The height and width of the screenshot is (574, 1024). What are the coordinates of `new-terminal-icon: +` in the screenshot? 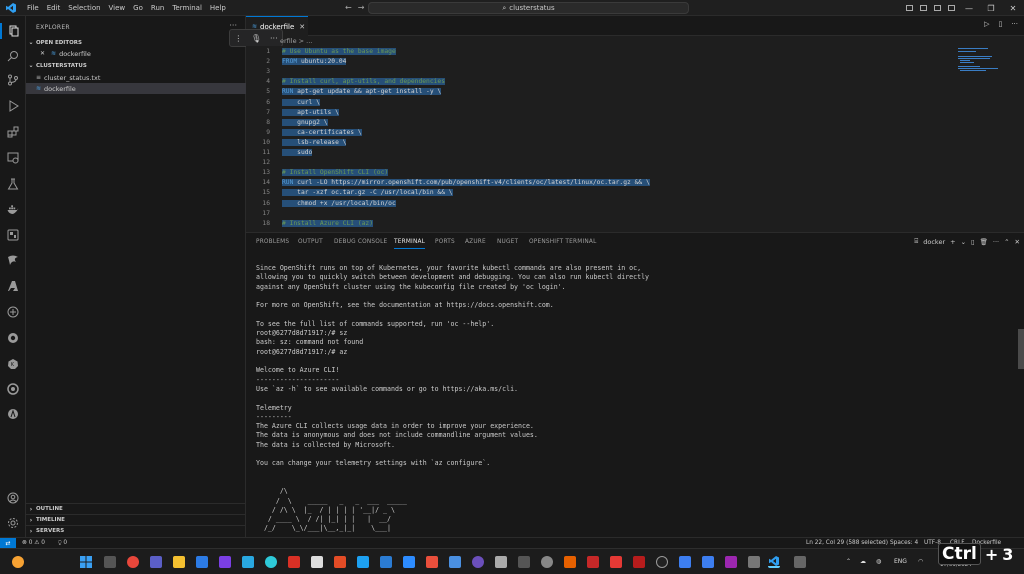 It's located at (952, 242).